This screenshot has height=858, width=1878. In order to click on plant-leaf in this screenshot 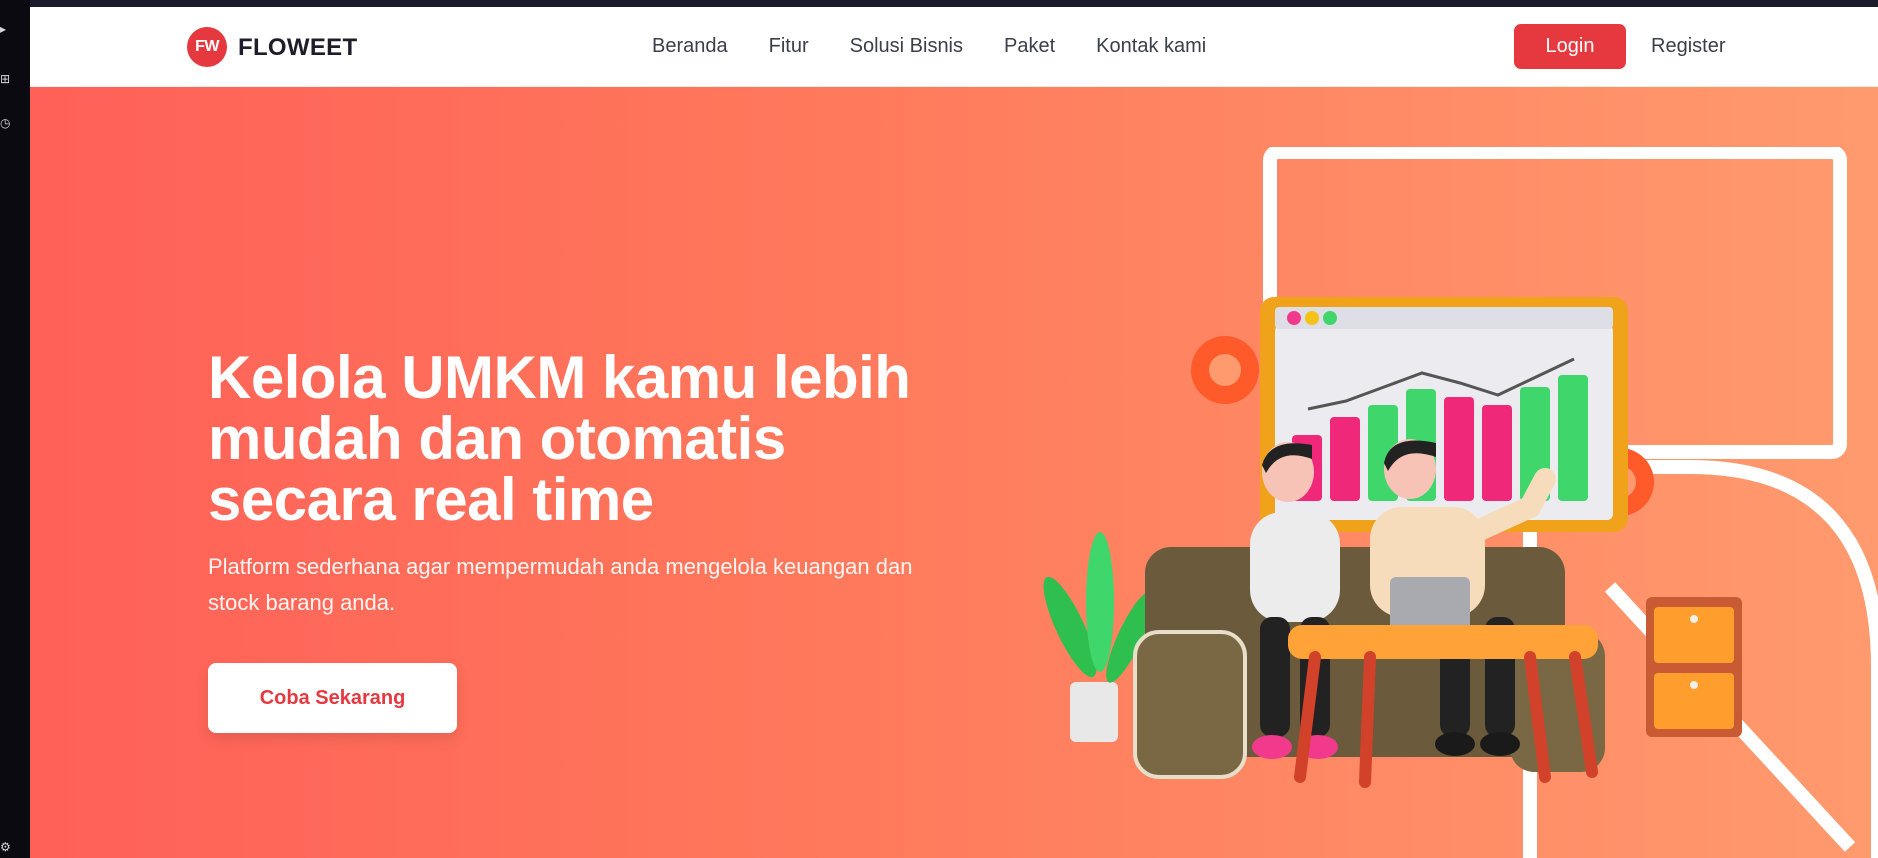, I will do `click(1100, 602)`.